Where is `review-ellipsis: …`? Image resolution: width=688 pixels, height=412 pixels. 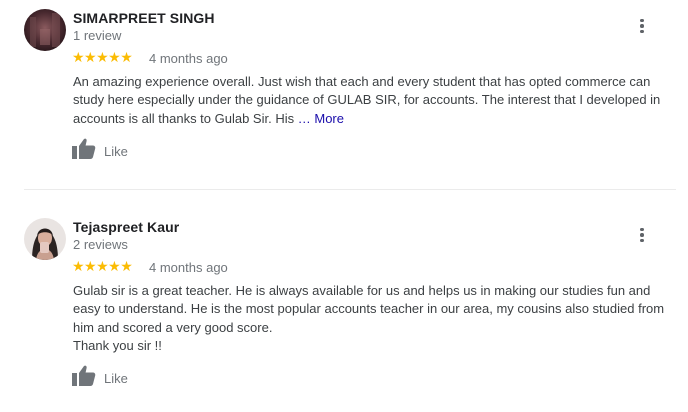
review-ellipsis: … is located at coordinates (304, 118).